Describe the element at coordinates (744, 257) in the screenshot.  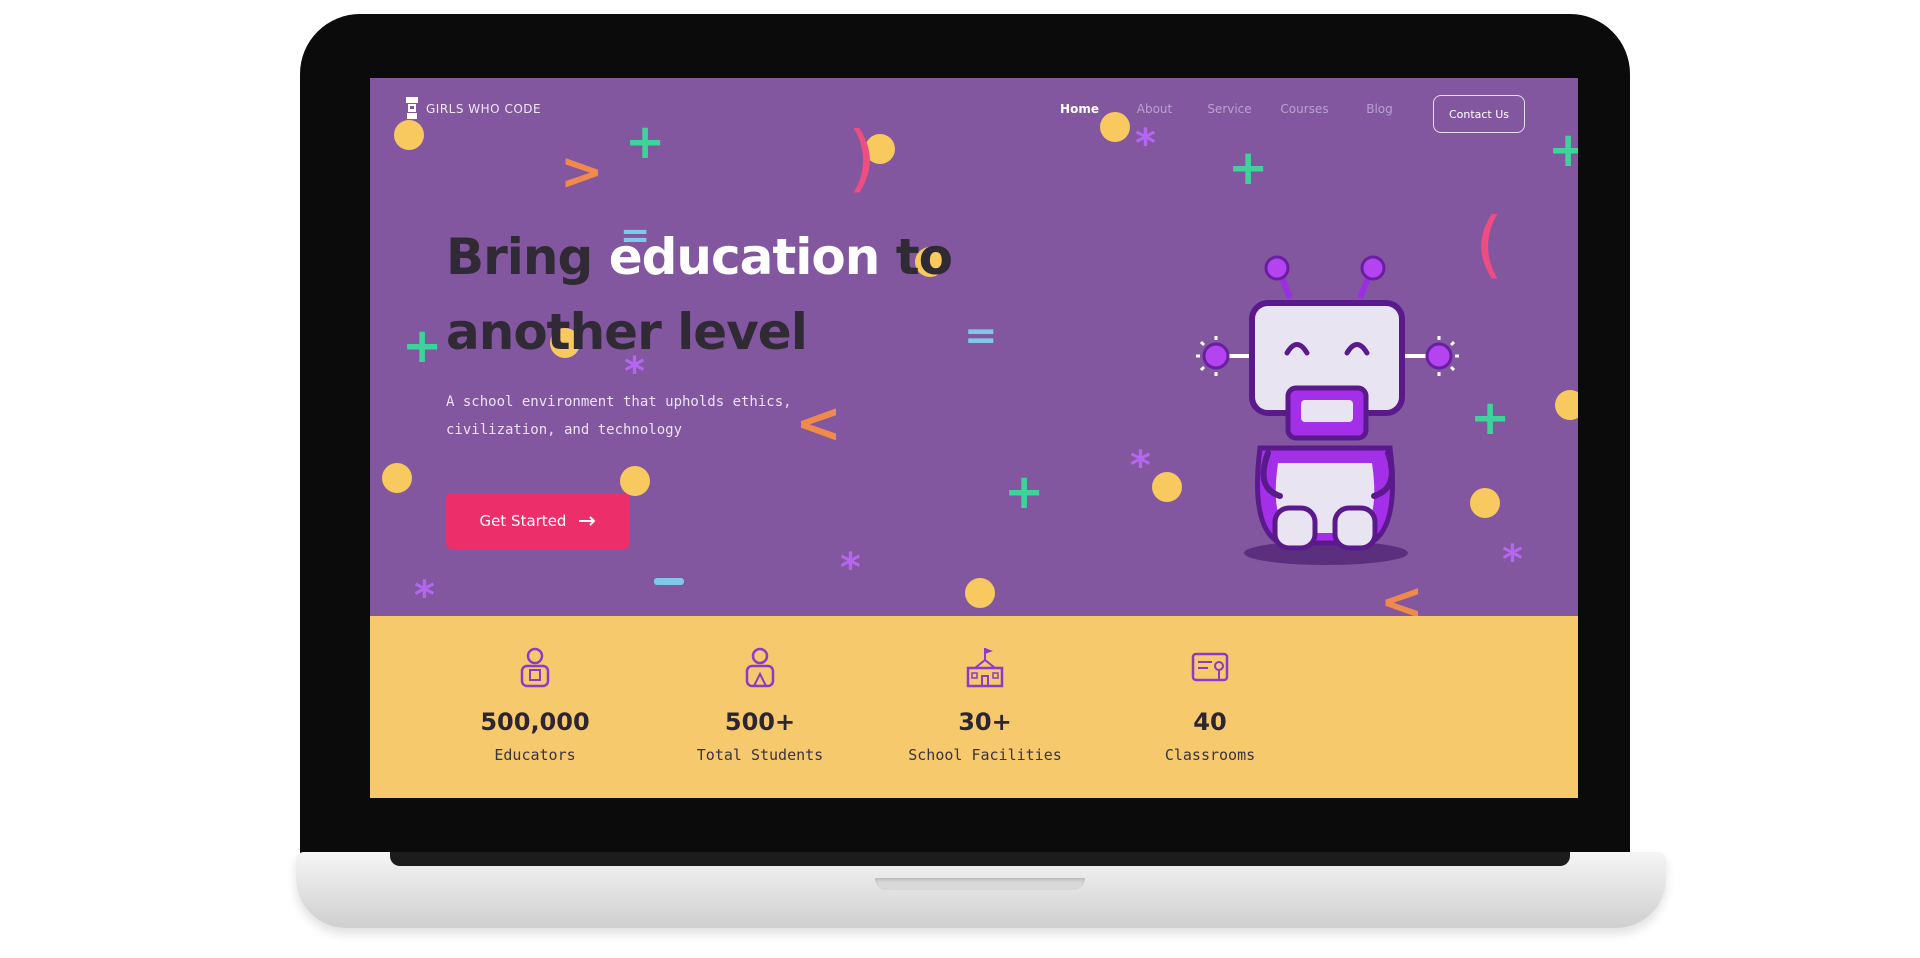
I see `headline-highlight: education` at that location.